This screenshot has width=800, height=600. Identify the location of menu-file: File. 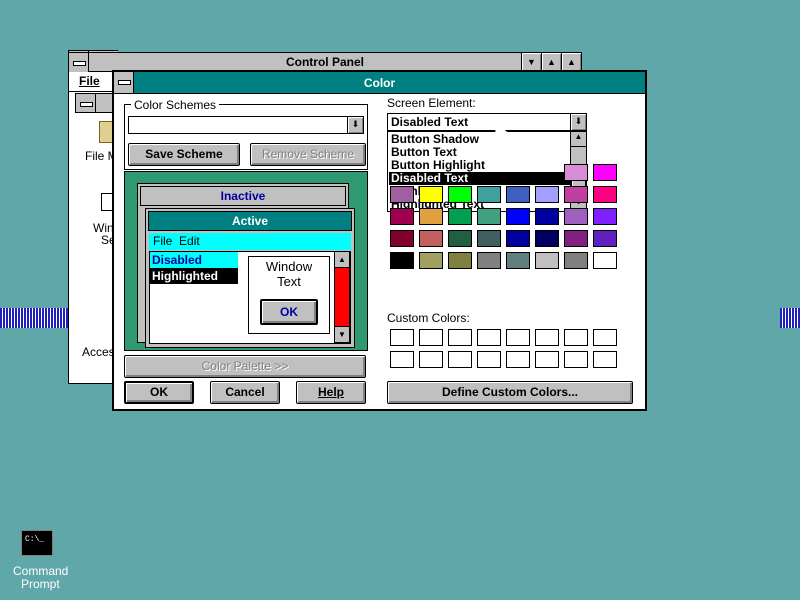
(89, 81).